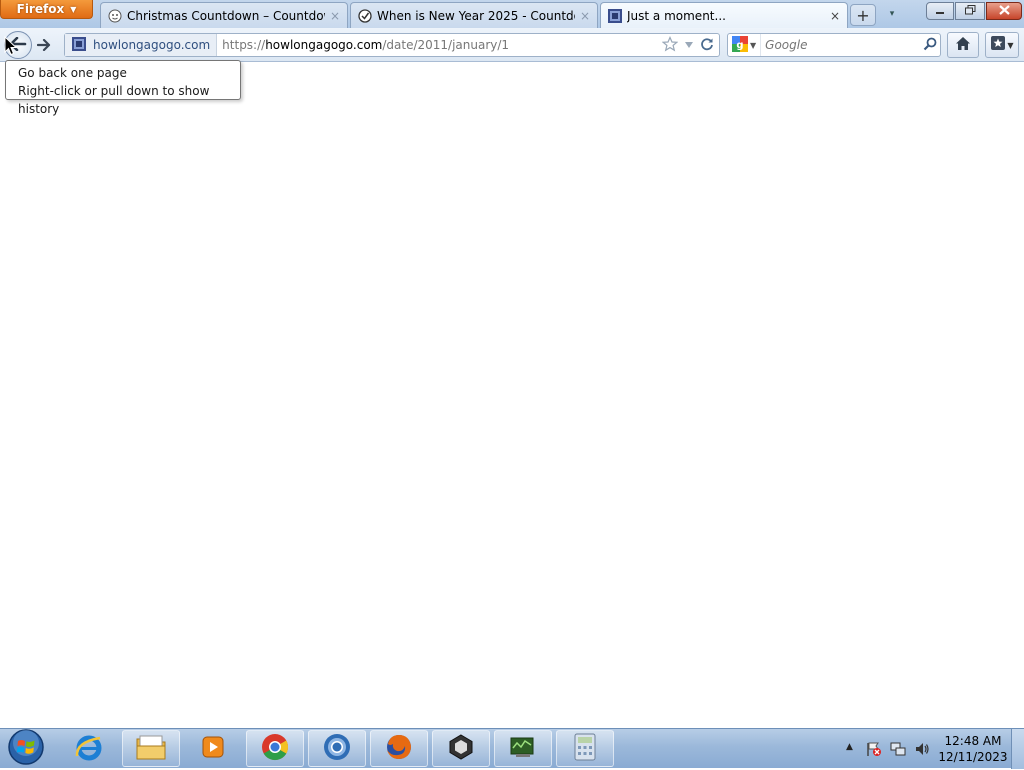 The width and height of the screenshot is (1024, 770). I want to click on minimize-button, so click(940, 11).